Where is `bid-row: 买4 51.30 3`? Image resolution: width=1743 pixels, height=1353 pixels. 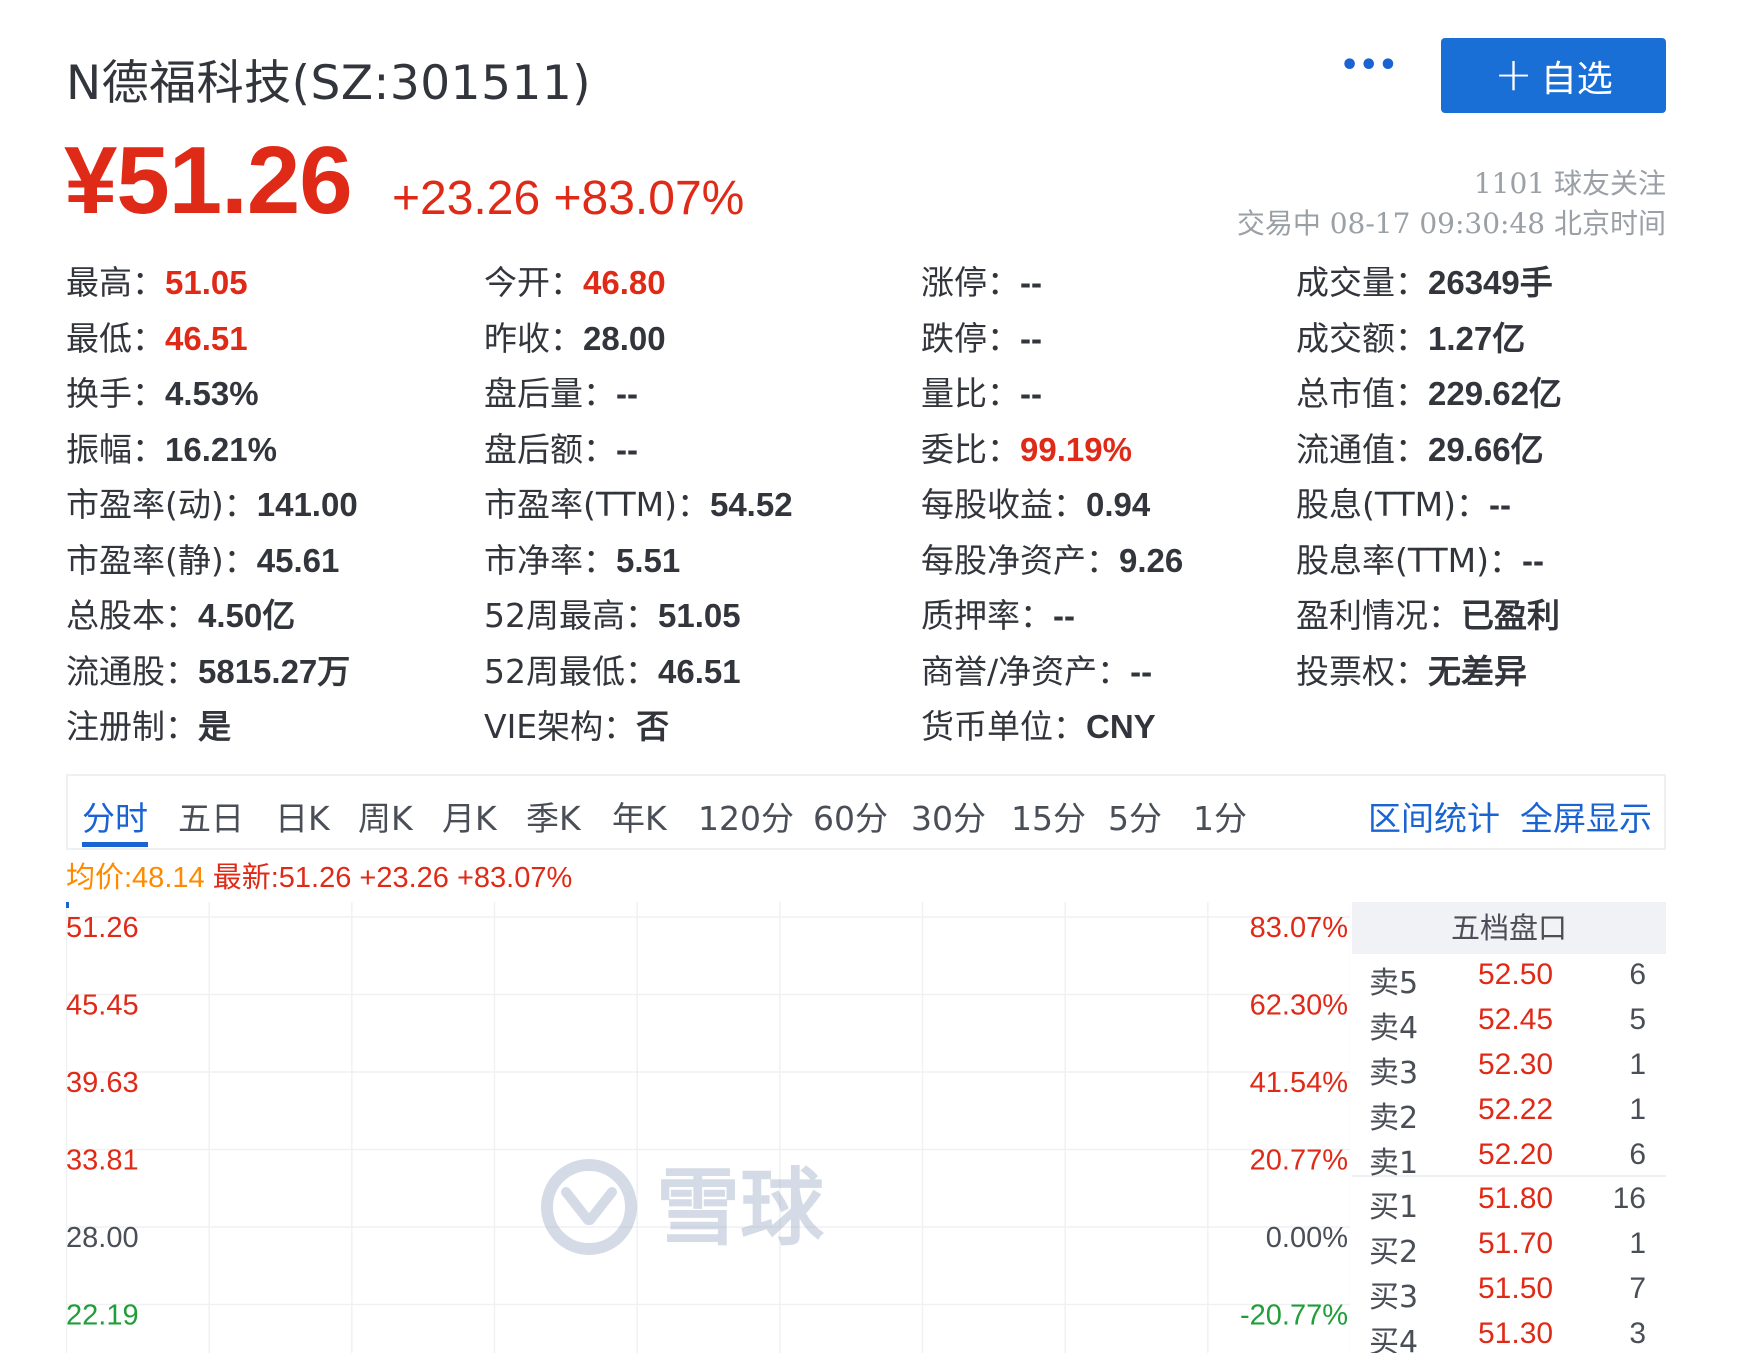 bid-row: 买4 51.30 3 is located at coordinates (1509, 1333).